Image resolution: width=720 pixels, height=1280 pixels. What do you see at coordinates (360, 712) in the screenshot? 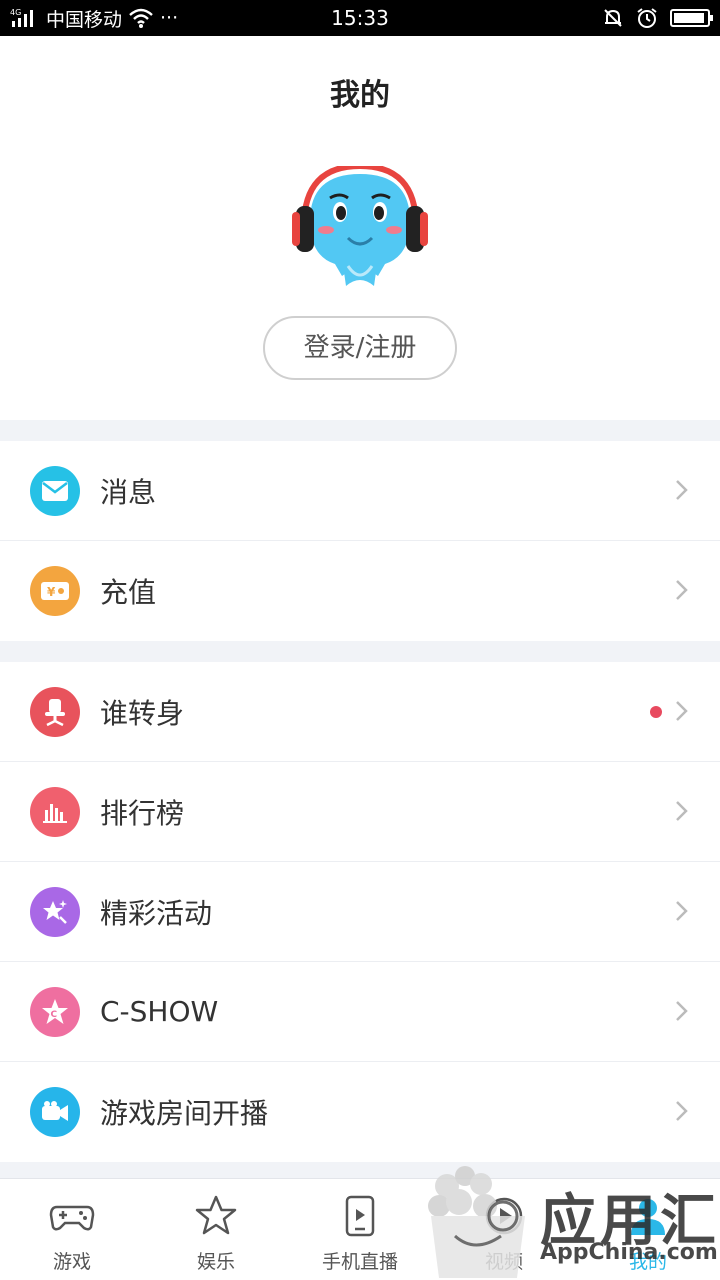
I see `menu-item-voice: 谁转身` at bounding box center [360, 712].